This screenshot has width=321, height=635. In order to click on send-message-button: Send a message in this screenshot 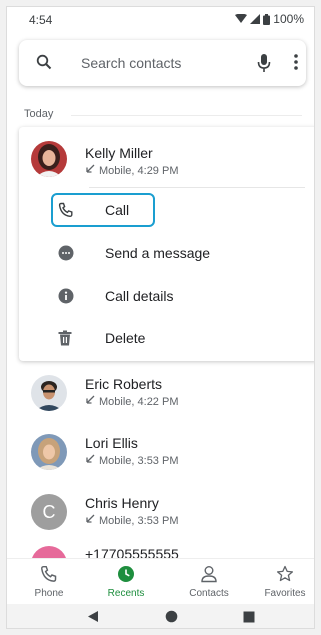, I will do `click(166, 253)`.